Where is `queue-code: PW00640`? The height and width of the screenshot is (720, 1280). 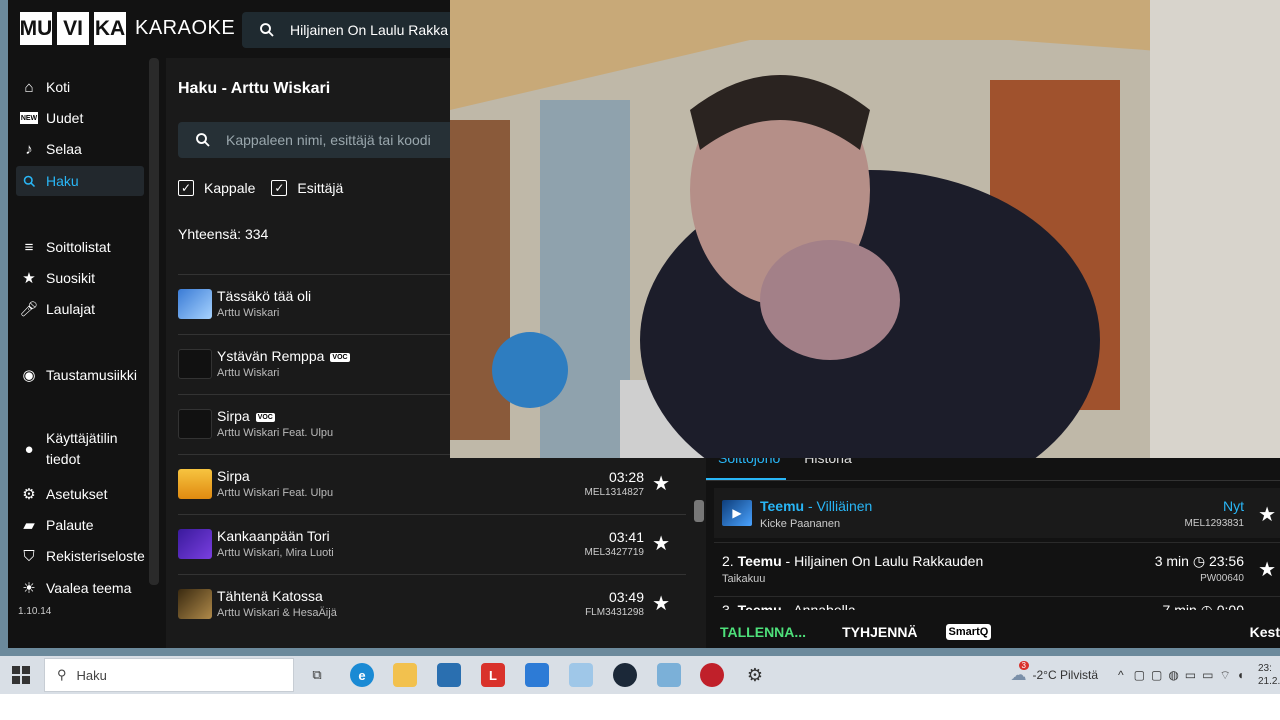
queue-code: PW00640 is located at coordinates (1222, 578).